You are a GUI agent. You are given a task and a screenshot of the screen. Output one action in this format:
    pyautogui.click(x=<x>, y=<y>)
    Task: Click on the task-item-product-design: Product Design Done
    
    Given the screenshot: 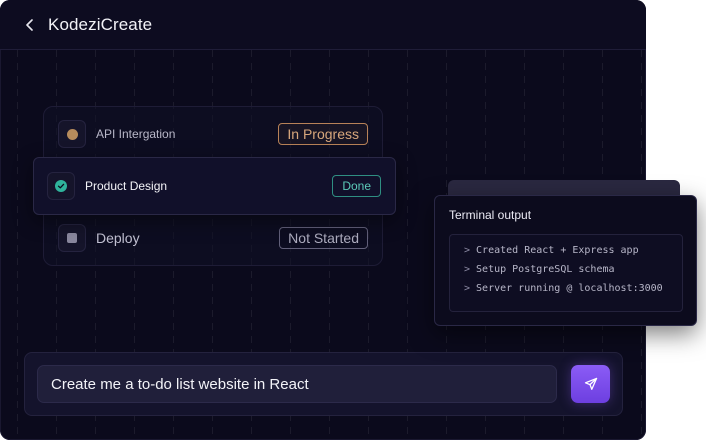 What is the action you would take?
    pyautogui.click(x=214, y=186)
    